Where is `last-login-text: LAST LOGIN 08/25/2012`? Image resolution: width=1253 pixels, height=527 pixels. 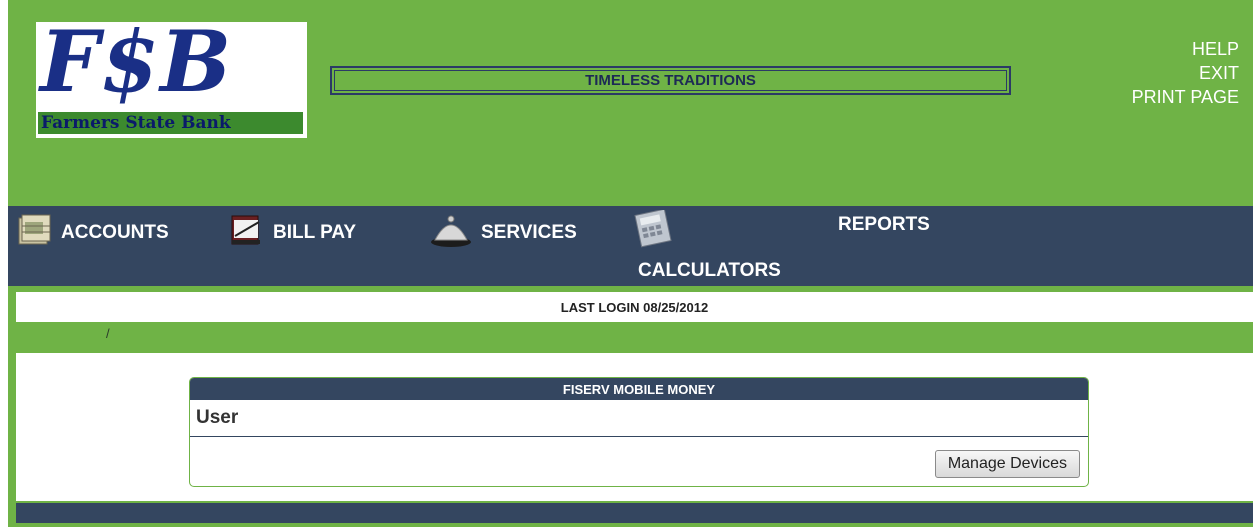
last-login-text: LAST LOGIN 08/25/2012 is located at coordinates (634, 307).